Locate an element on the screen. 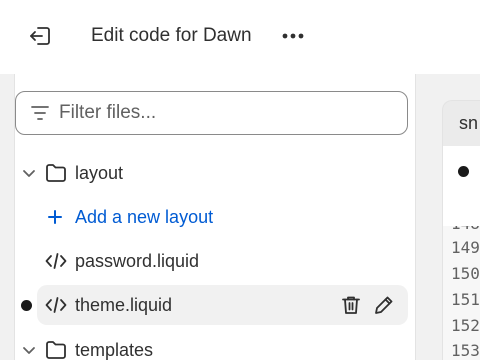 The height and width of the screenshot is (360, 480). left-gutter is located at coordinates (7, 217).